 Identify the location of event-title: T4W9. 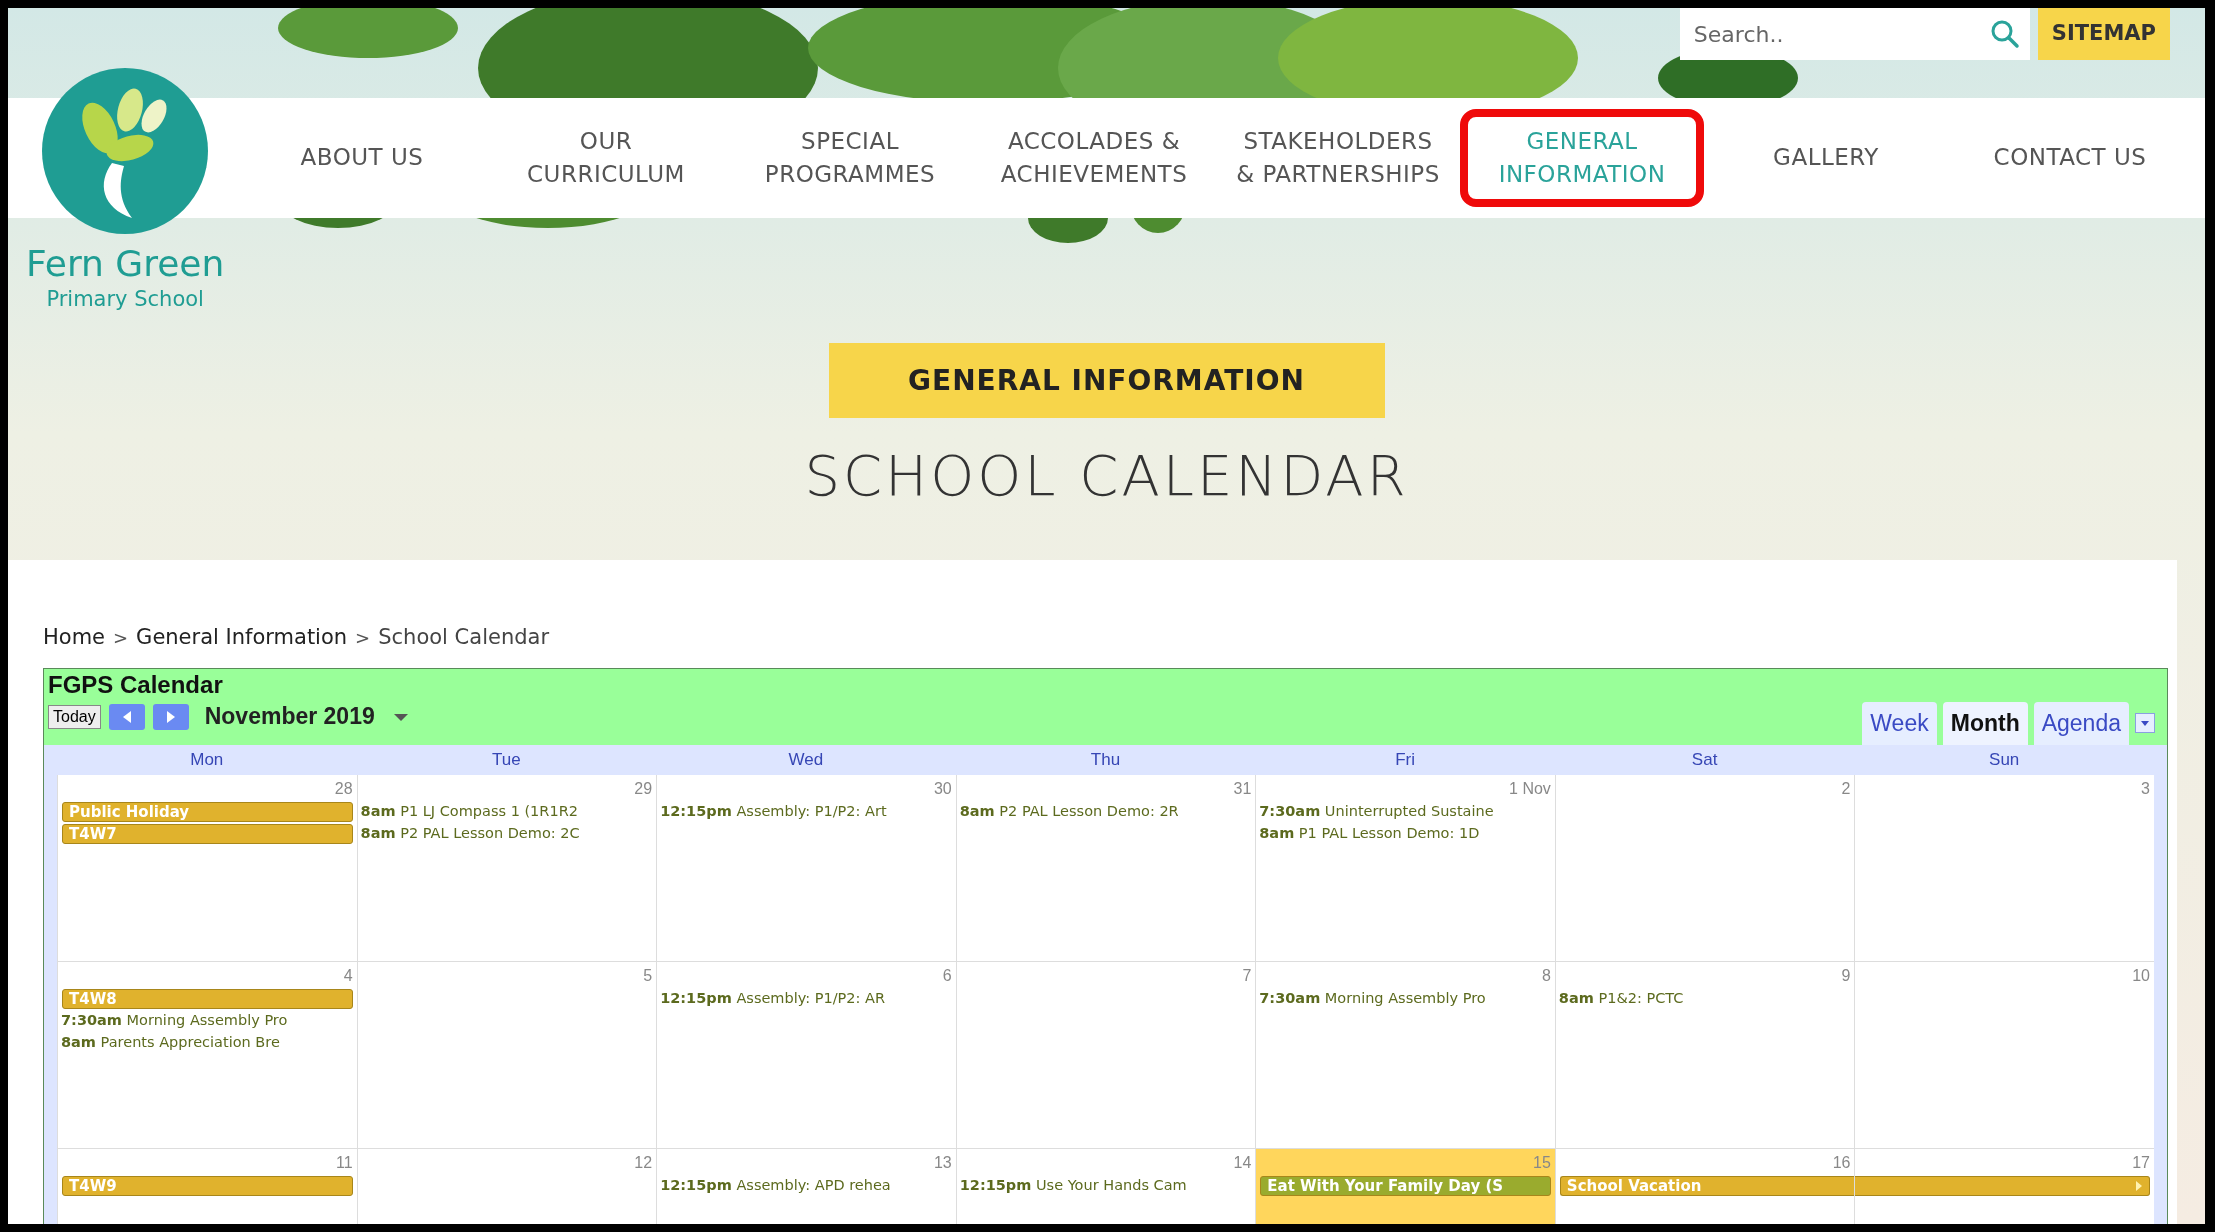
(93, 1185).